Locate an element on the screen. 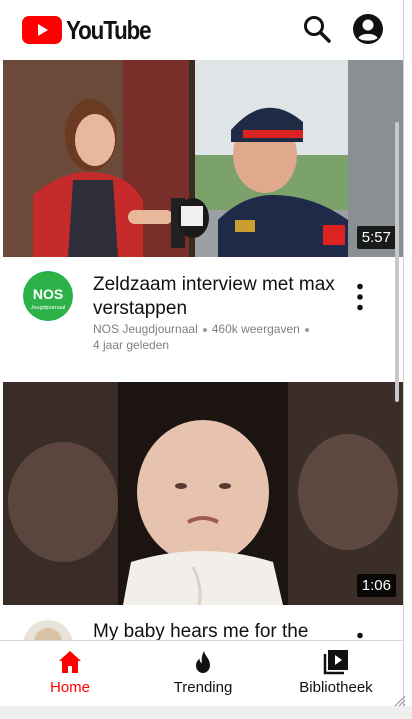 Image resolution: width=412 pixels, height=719 pixels. nav-home: Home is located at coordinates (70, 675).